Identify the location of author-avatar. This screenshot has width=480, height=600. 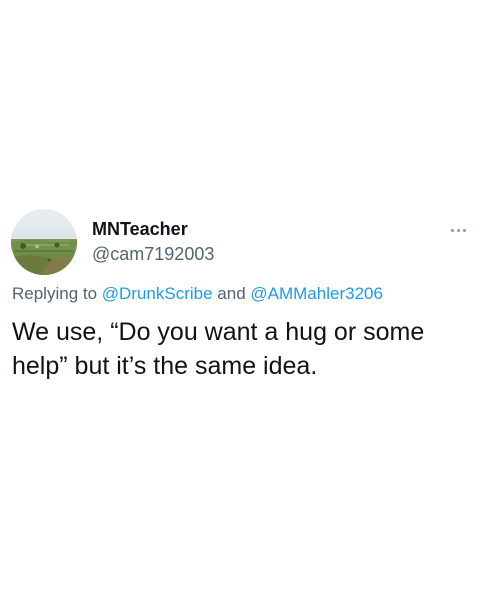
(44, 242).